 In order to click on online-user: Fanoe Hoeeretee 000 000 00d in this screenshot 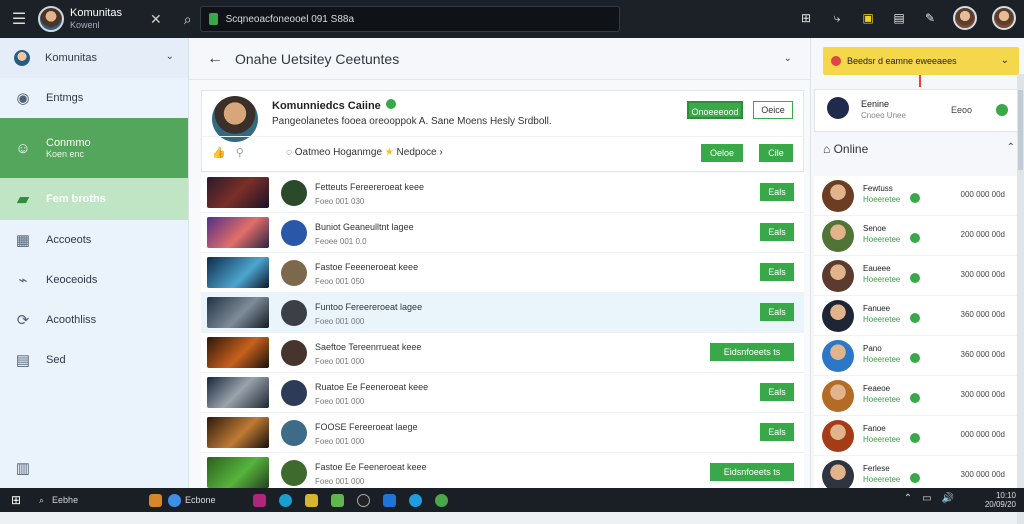, I will do `click(916, 436)`.